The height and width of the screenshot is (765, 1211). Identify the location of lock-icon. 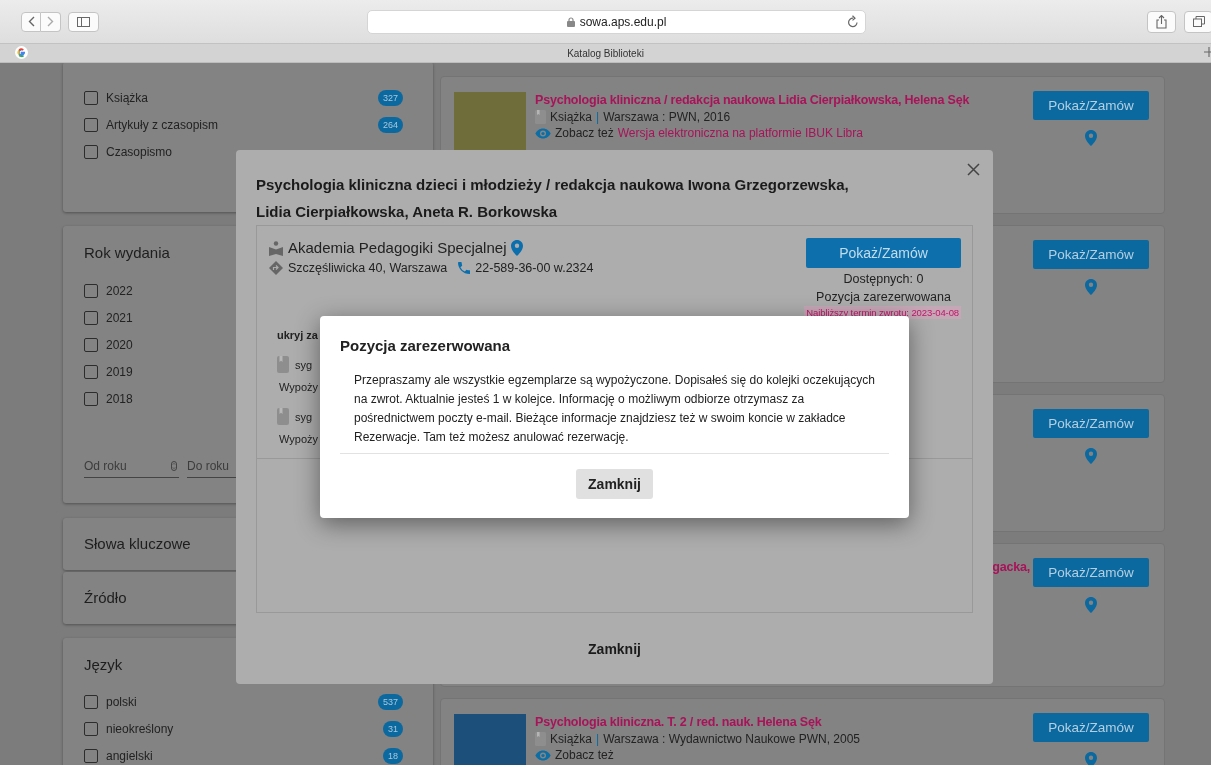
(570, 21).